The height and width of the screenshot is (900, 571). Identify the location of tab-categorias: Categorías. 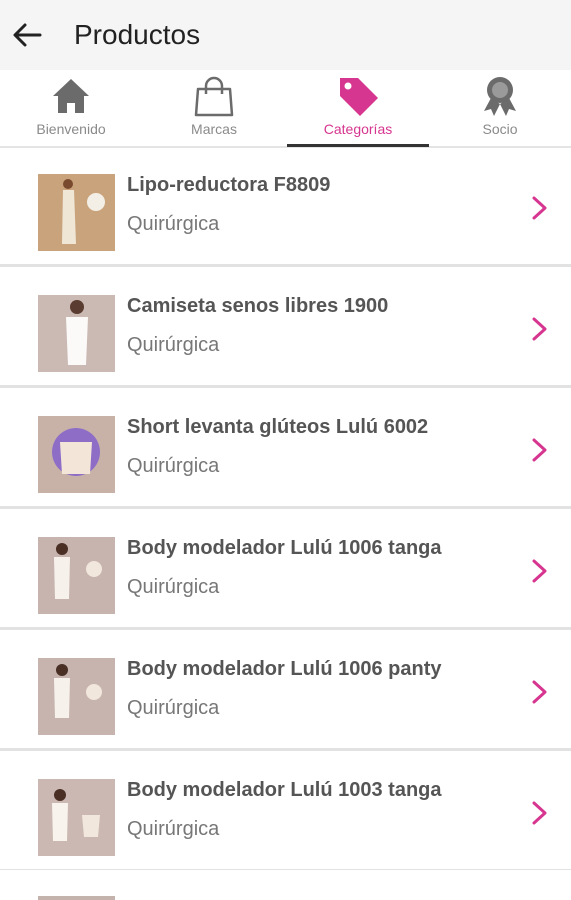
(358, 109).